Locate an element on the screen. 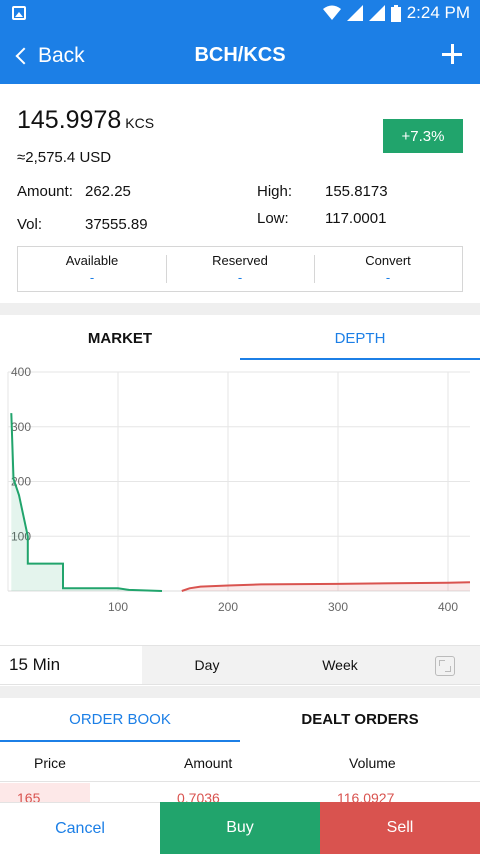 The height and width of the screenshot is (854, 480). balance-label: Convert is located at coordinates (388, 260).